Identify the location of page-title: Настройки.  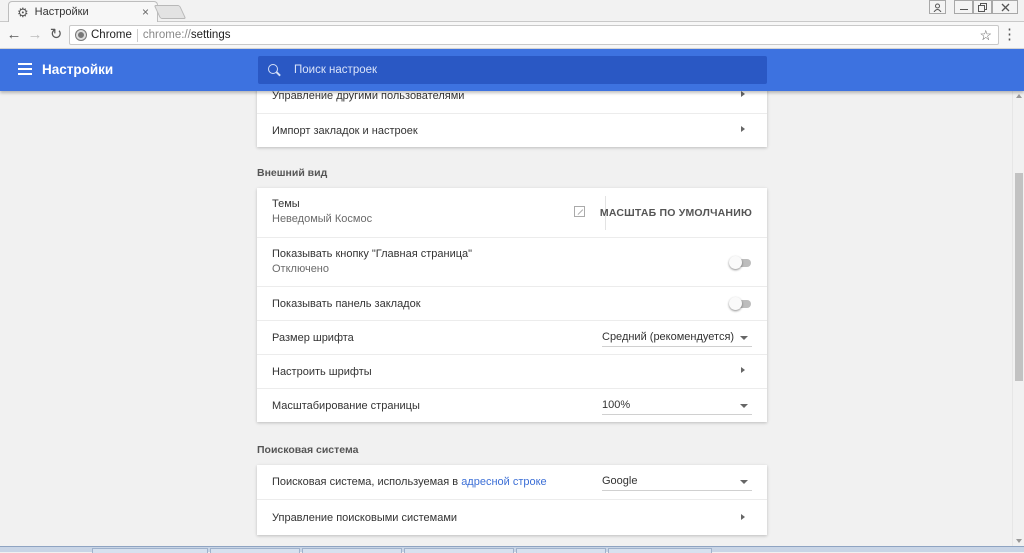
(78, 69).